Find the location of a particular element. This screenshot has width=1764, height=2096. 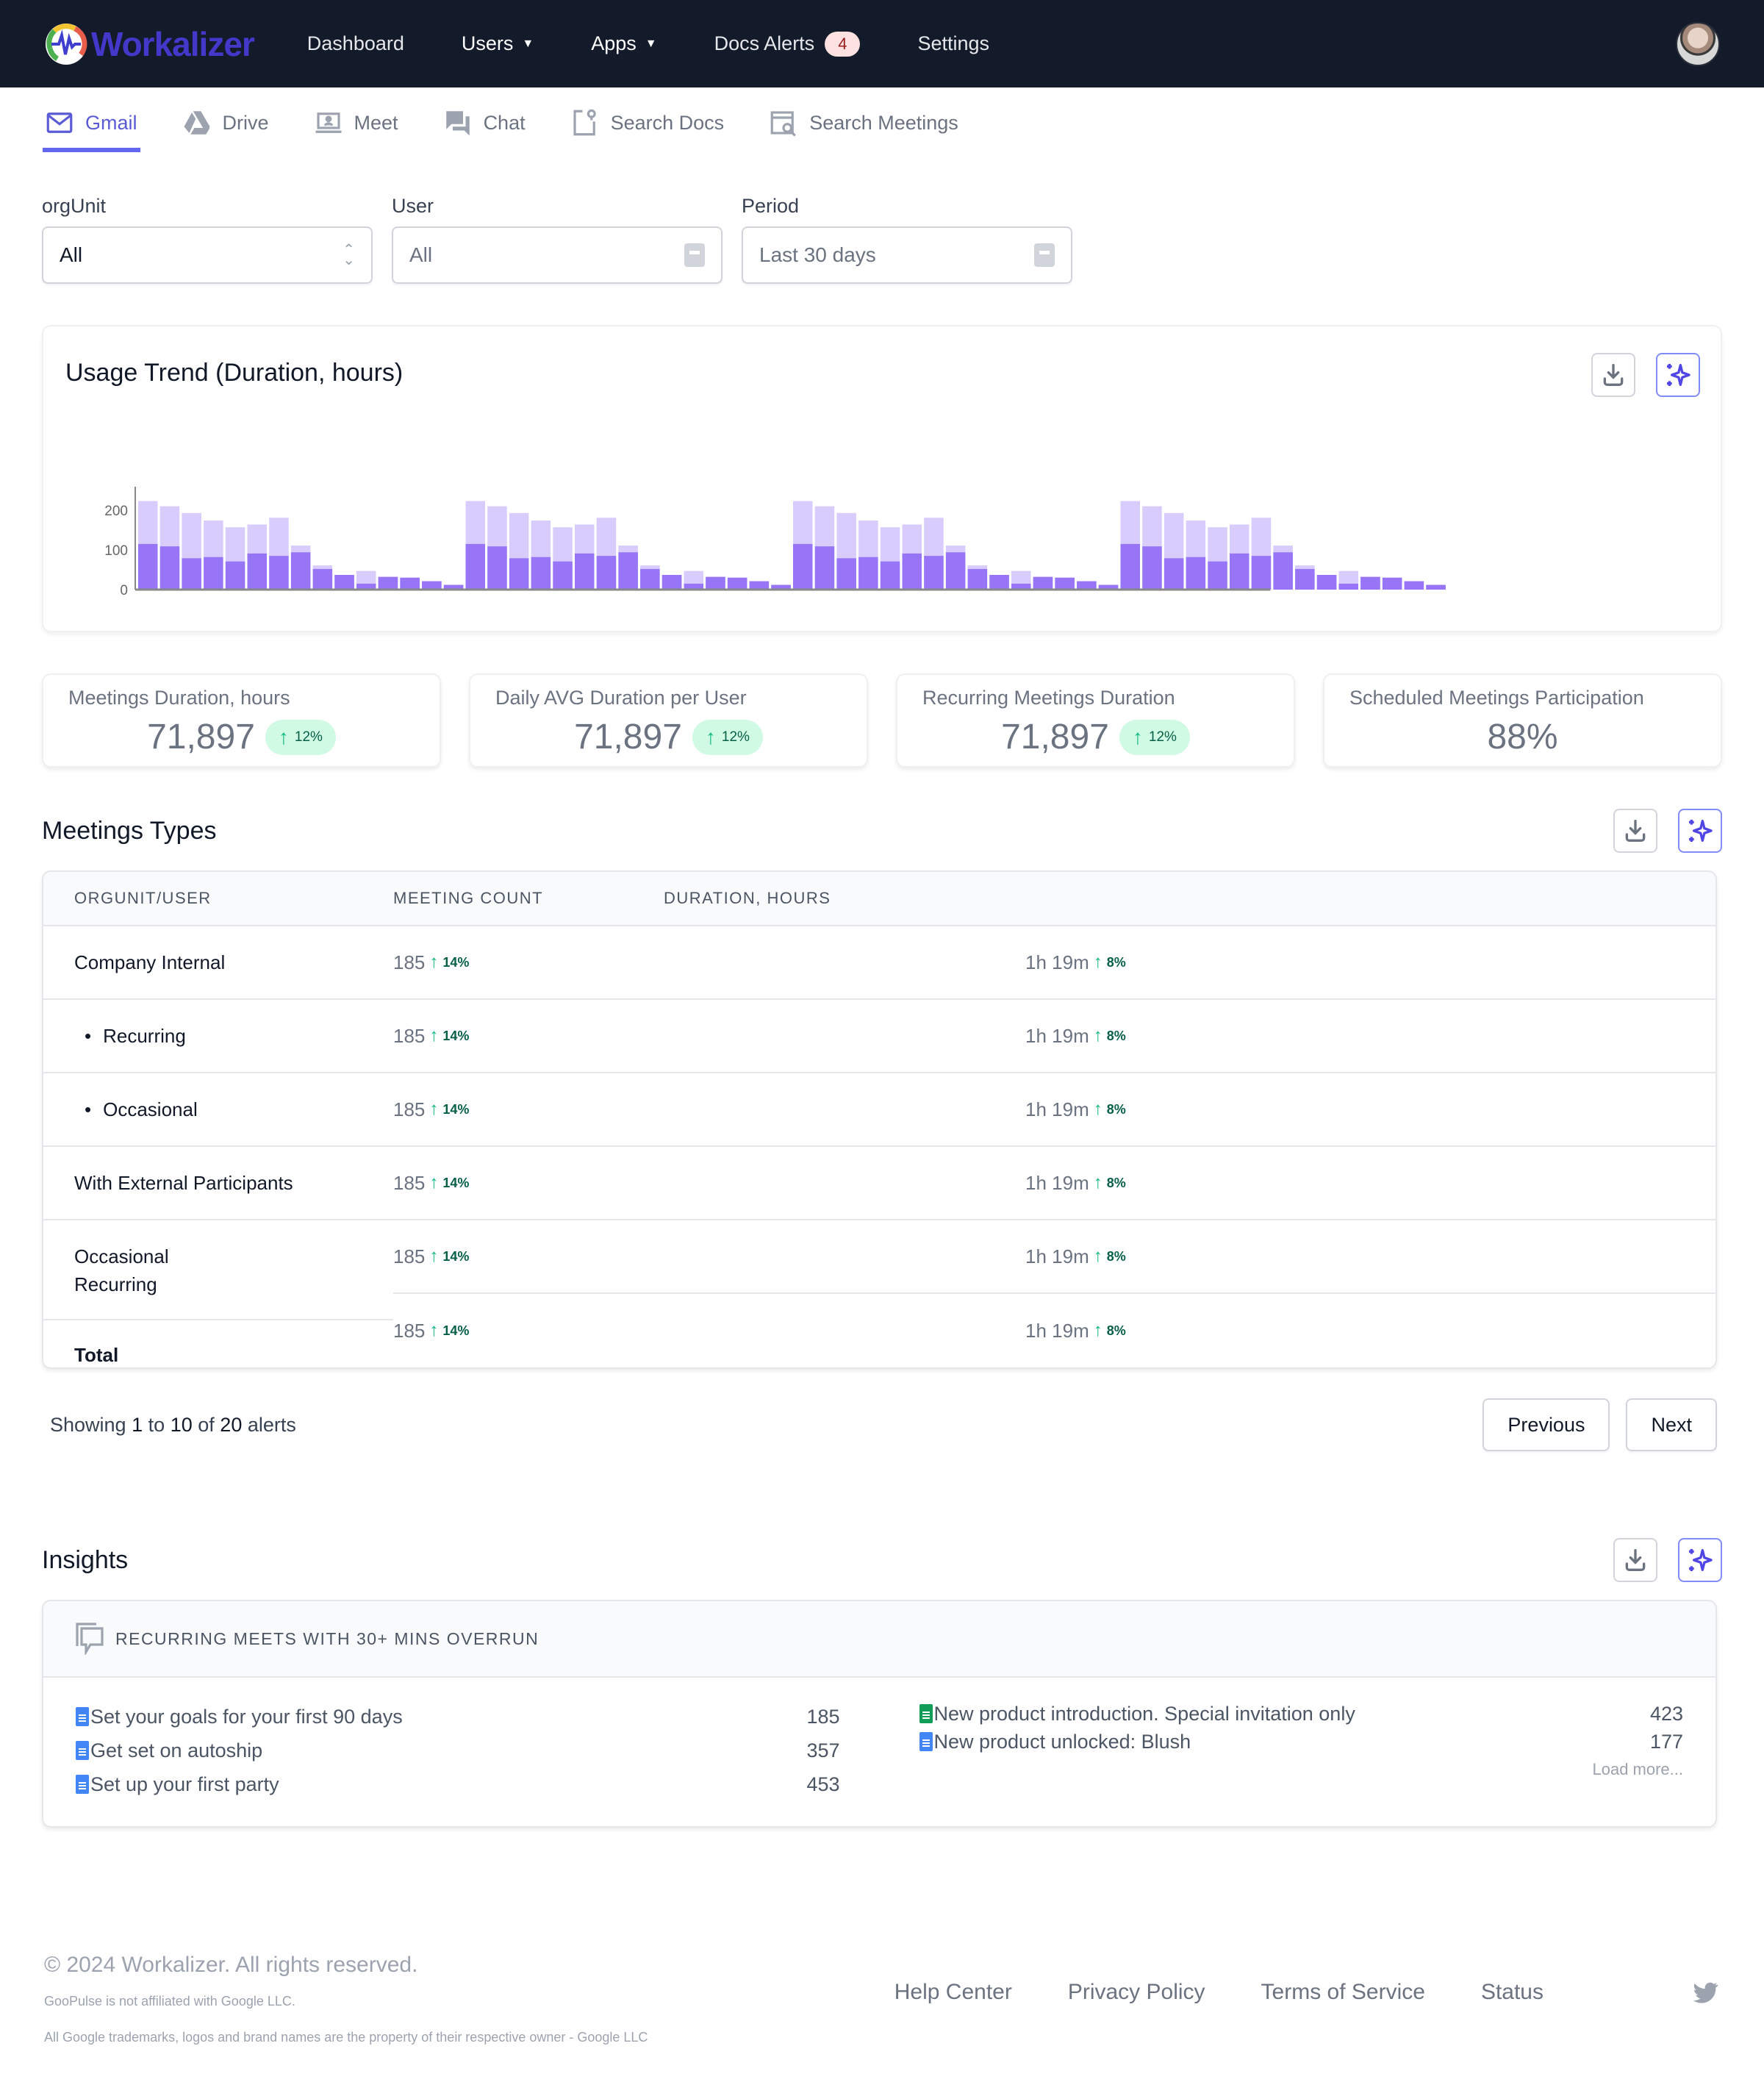

user-avatar is located at coordinates (1698, 44).